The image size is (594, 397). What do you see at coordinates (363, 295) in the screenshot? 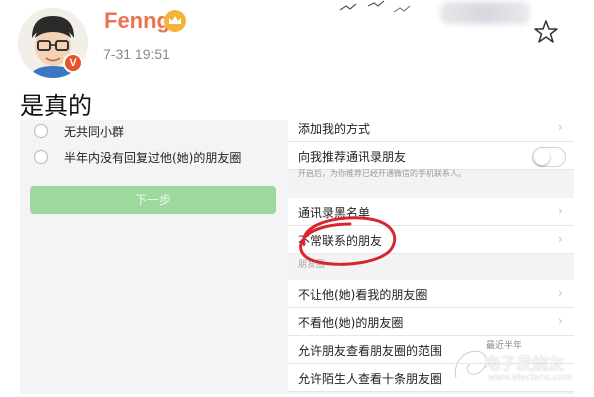
I see `settings-label: 不让他(她)看我的朋友圈` at bounding box center [363, 295].